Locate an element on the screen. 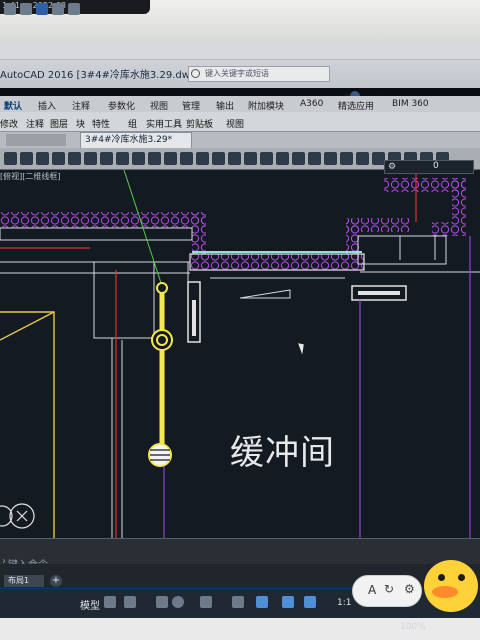  layout-tab: 布局1 is located at coordinates (24, 581).